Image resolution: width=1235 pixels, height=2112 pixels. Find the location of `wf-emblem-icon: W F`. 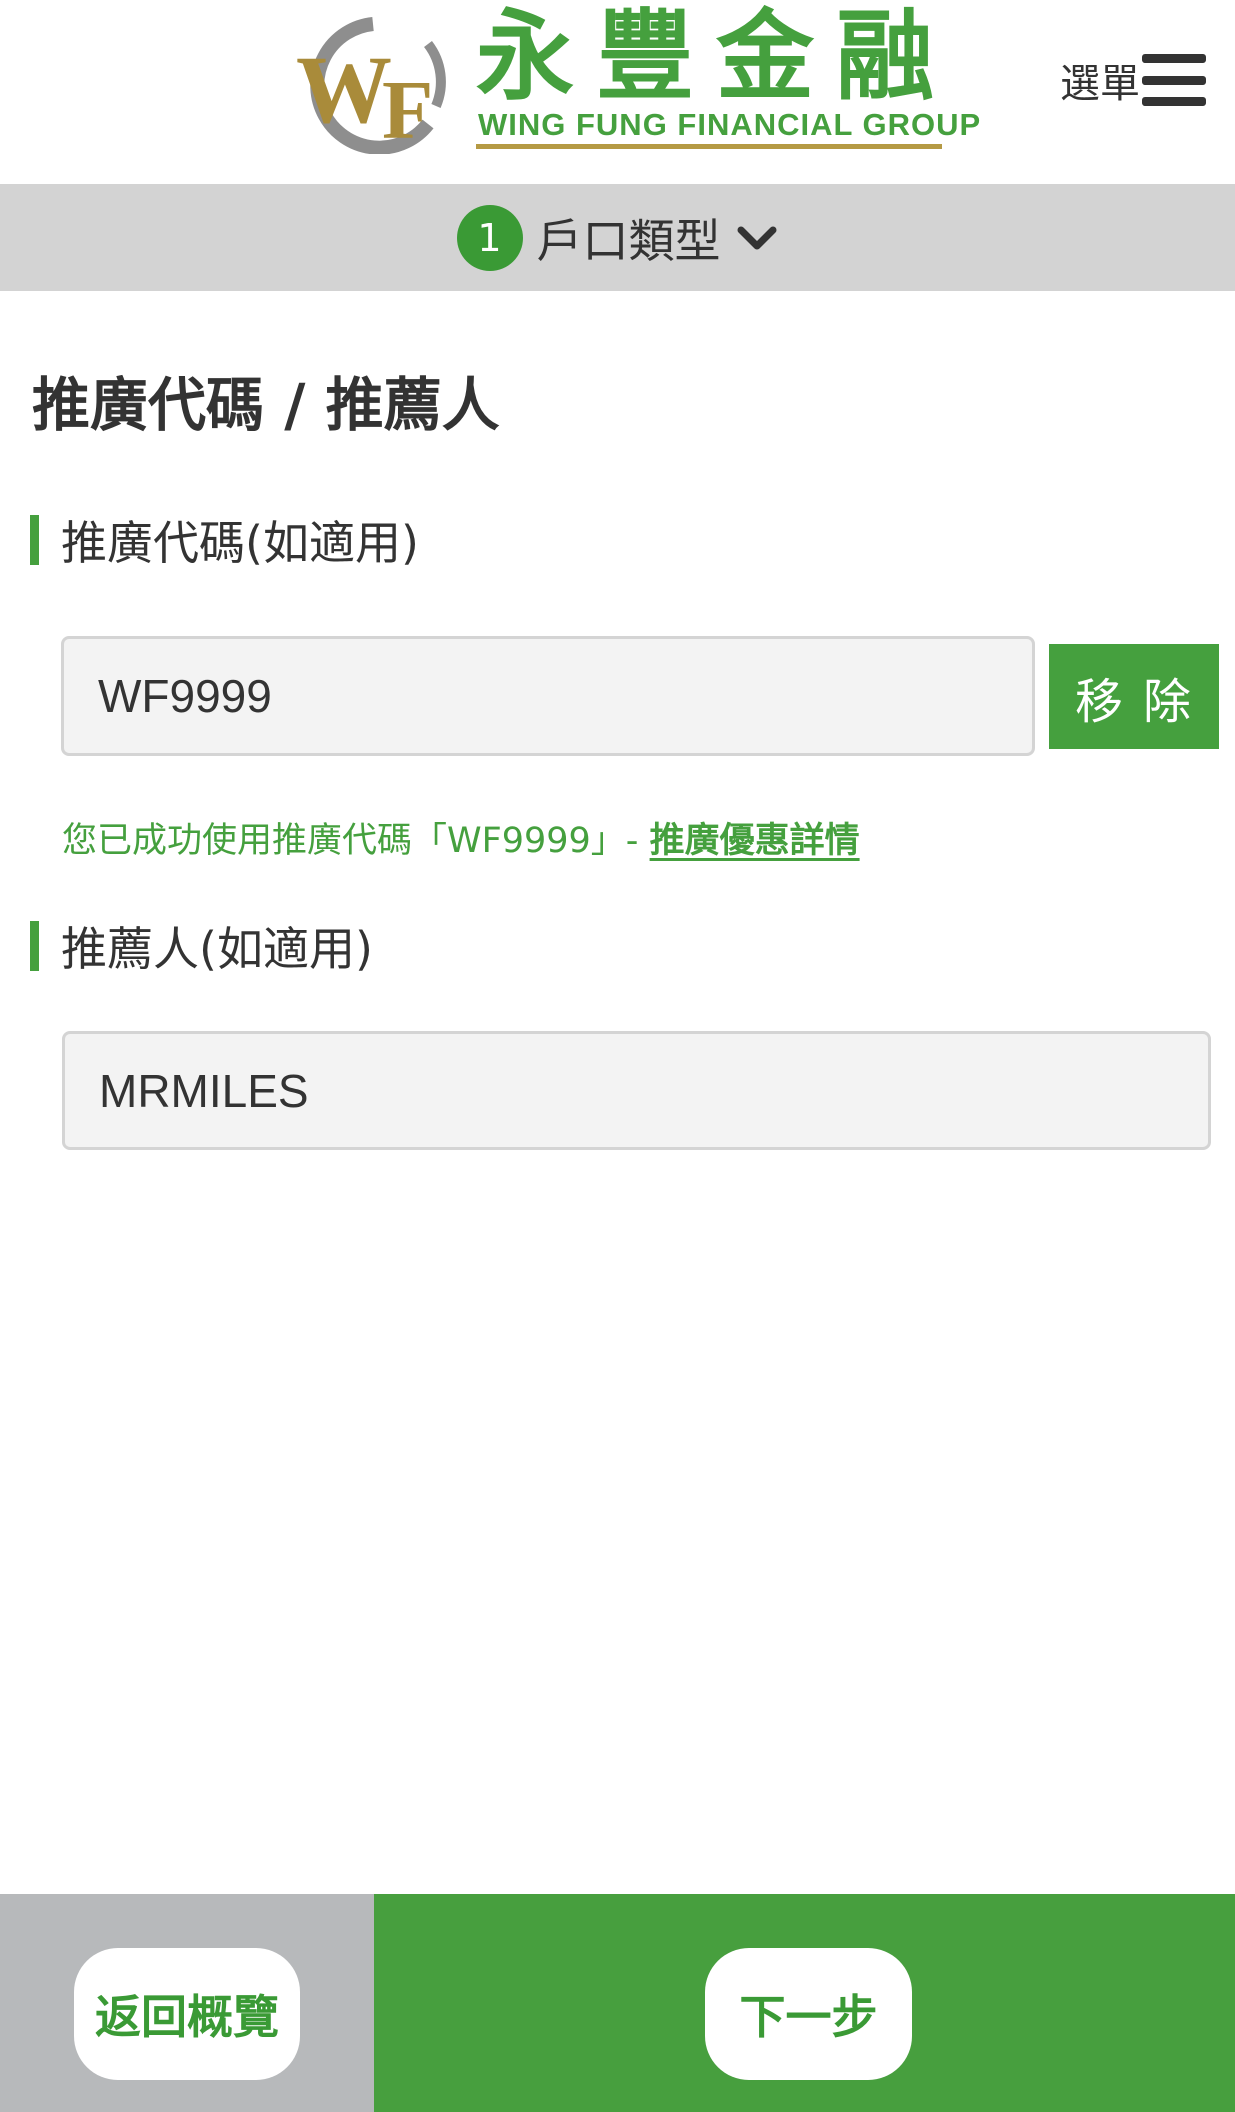

wf-emblem-icon: W F is located at coordinates (371, 85).